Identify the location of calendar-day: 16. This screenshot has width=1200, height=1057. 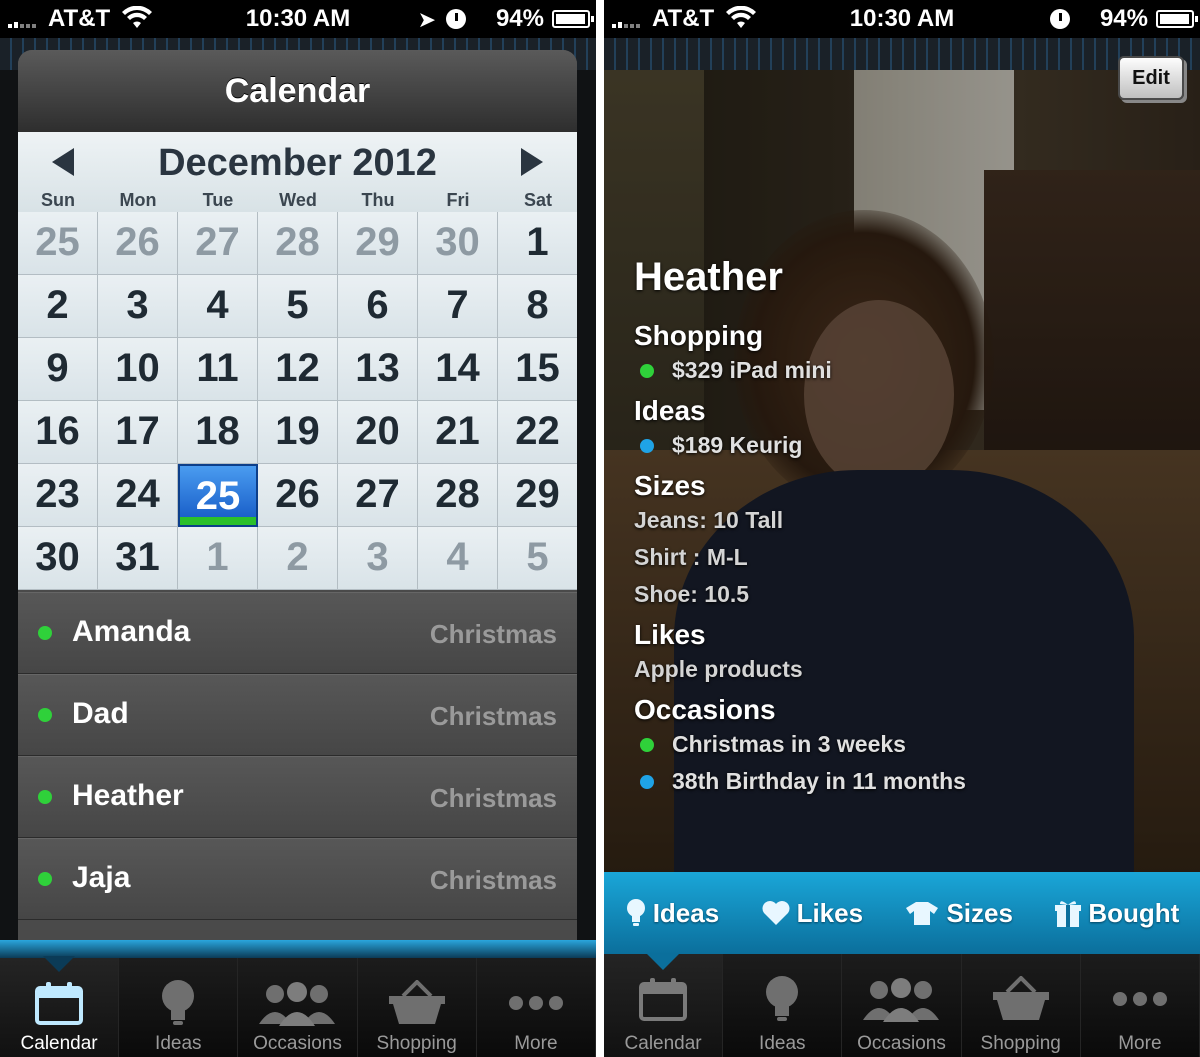
(58, 432).